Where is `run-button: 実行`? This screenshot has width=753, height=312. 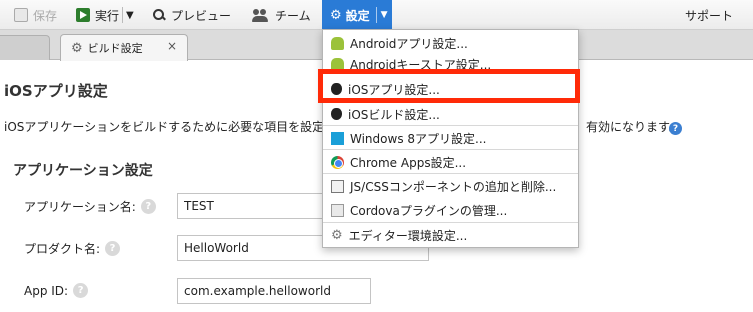 run-button: 実行 is located at coordinates (97, 15).